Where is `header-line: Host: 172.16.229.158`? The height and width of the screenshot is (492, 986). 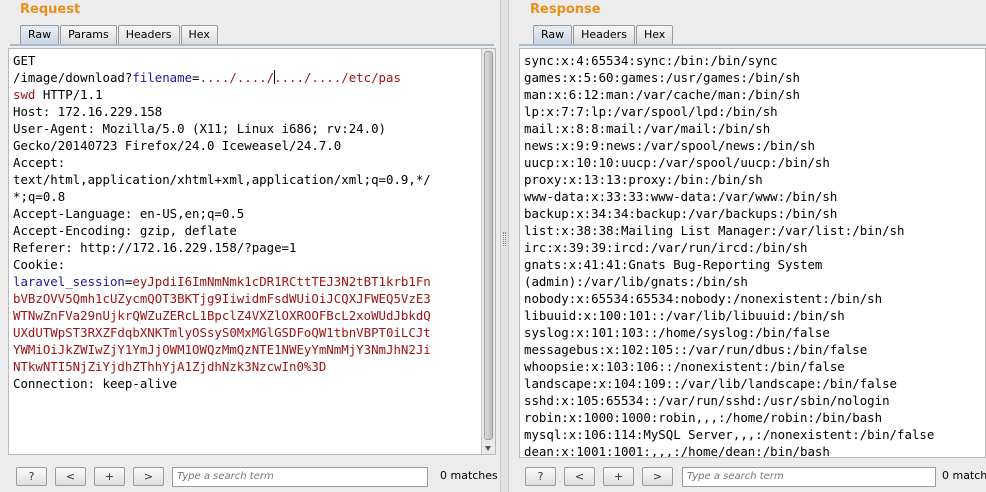
header-line: Host: 172.16.229.158 is located at coordinates (88, 111).